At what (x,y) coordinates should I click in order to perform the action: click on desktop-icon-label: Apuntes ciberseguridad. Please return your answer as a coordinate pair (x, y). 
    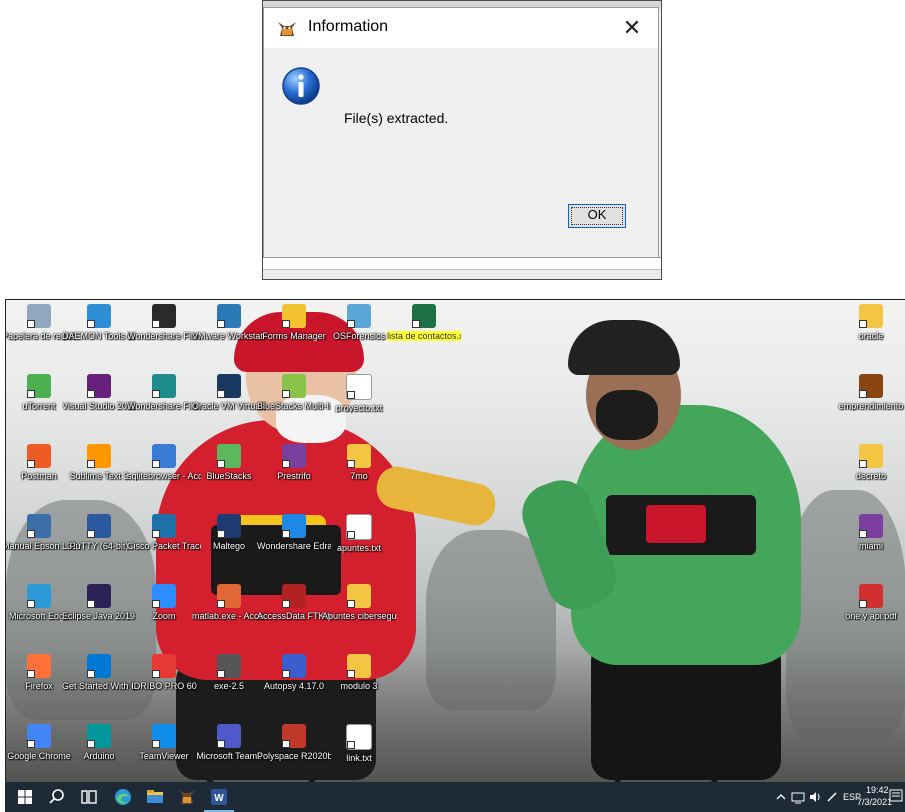
    Looking at the image, I should click on (359, 616).